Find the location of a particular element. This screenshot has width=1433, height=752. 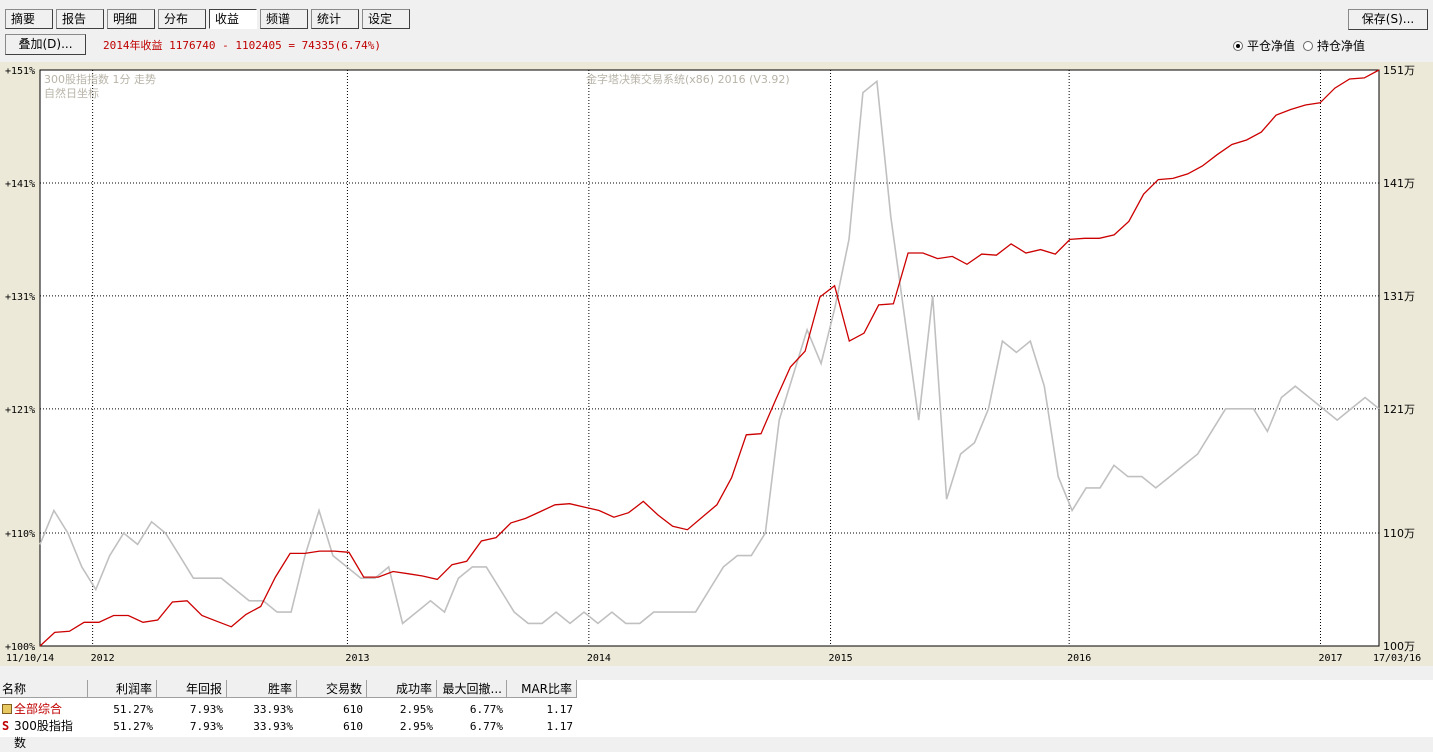

y-tick-left: +131% is located at coordinates (20, 297).